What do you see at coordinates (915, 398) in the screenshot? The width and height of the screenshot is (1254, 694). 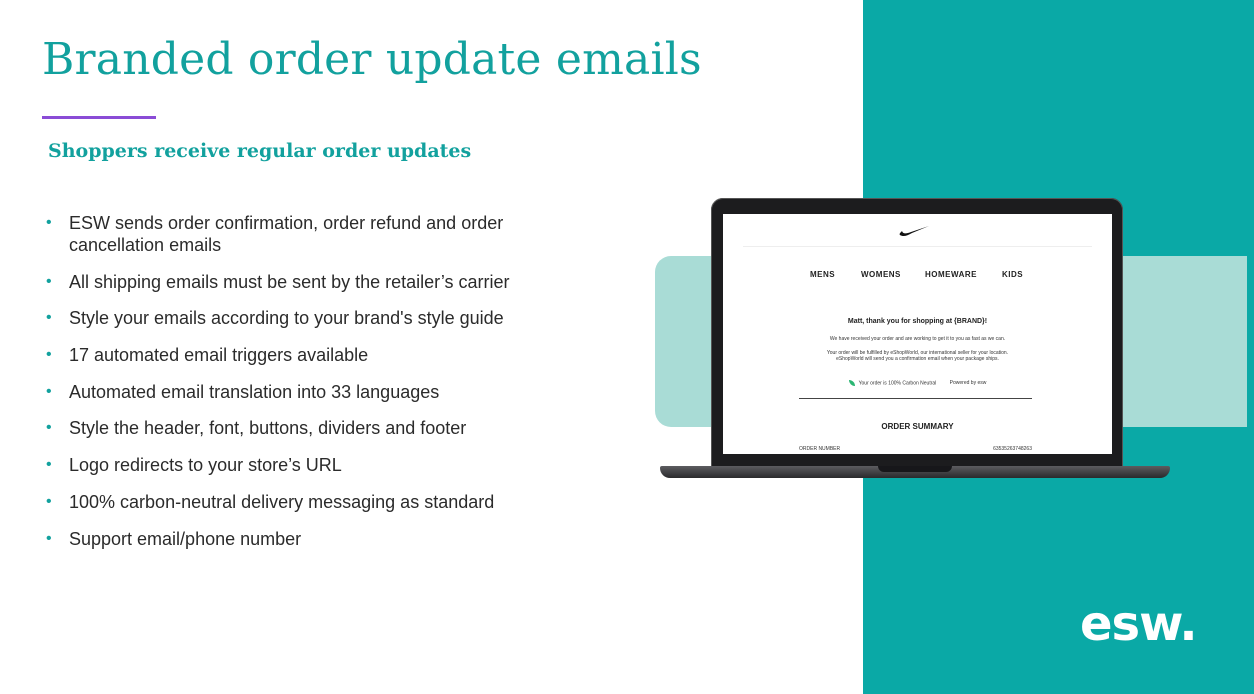 I see `email-section-divider` at bounding box center [915, 398].